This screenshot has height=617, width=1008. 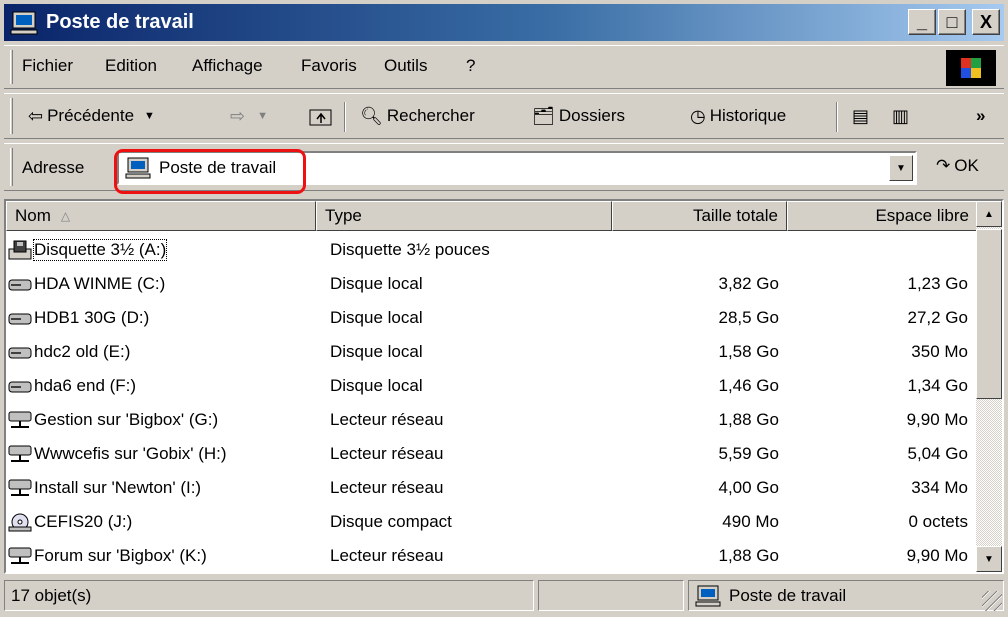 What do you see at coordinates (11, 167) in the screenshot?
I see `address-grip` at bounding box center [11, 167].